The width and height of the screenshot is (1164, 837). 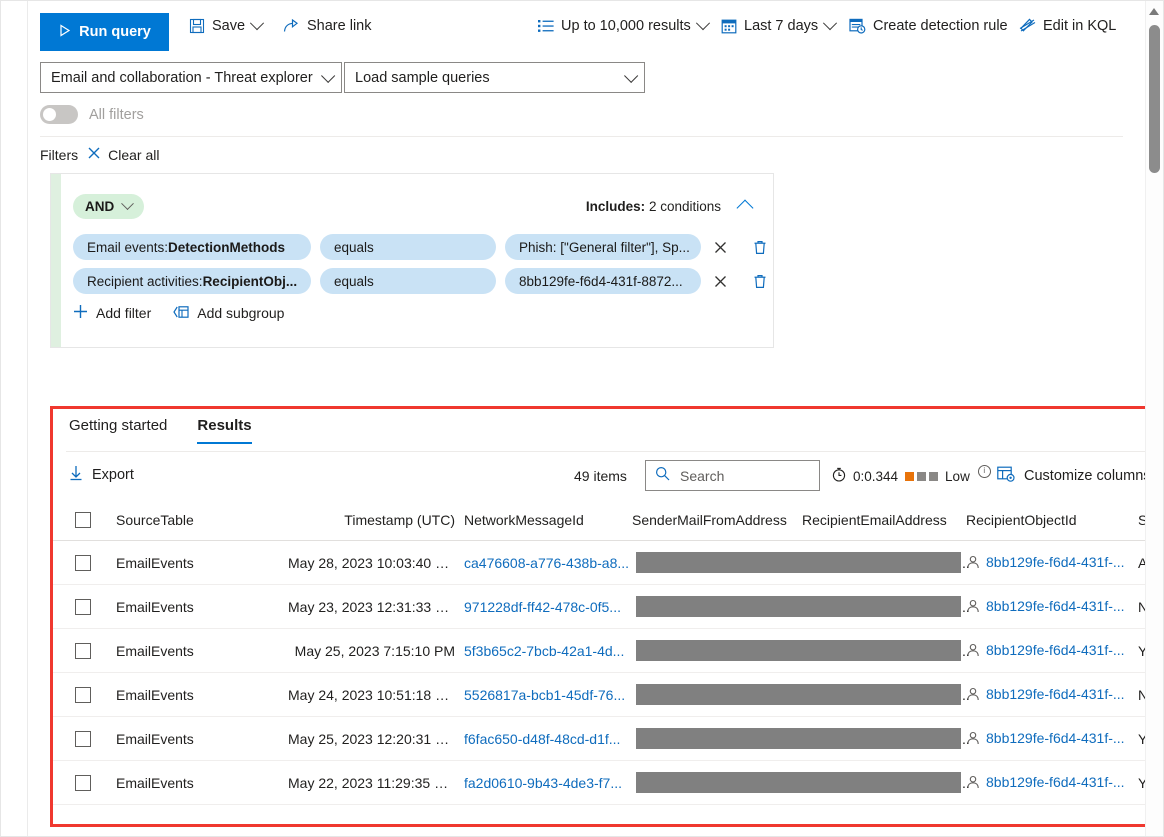 What do you see at coordinates (745, 208) in the screenshot?
I see `collapse-group-button` at bounding box center [745, 208].